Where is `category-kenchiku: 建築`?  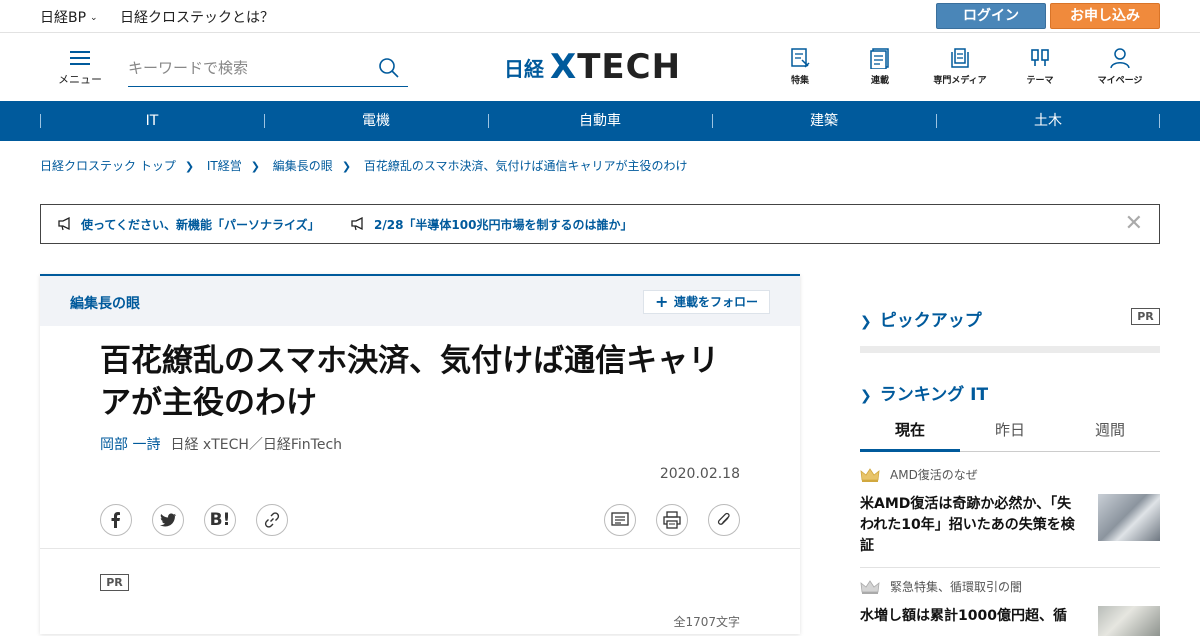
category-kenchiku: 建築 is located at coordinates (824, 121).